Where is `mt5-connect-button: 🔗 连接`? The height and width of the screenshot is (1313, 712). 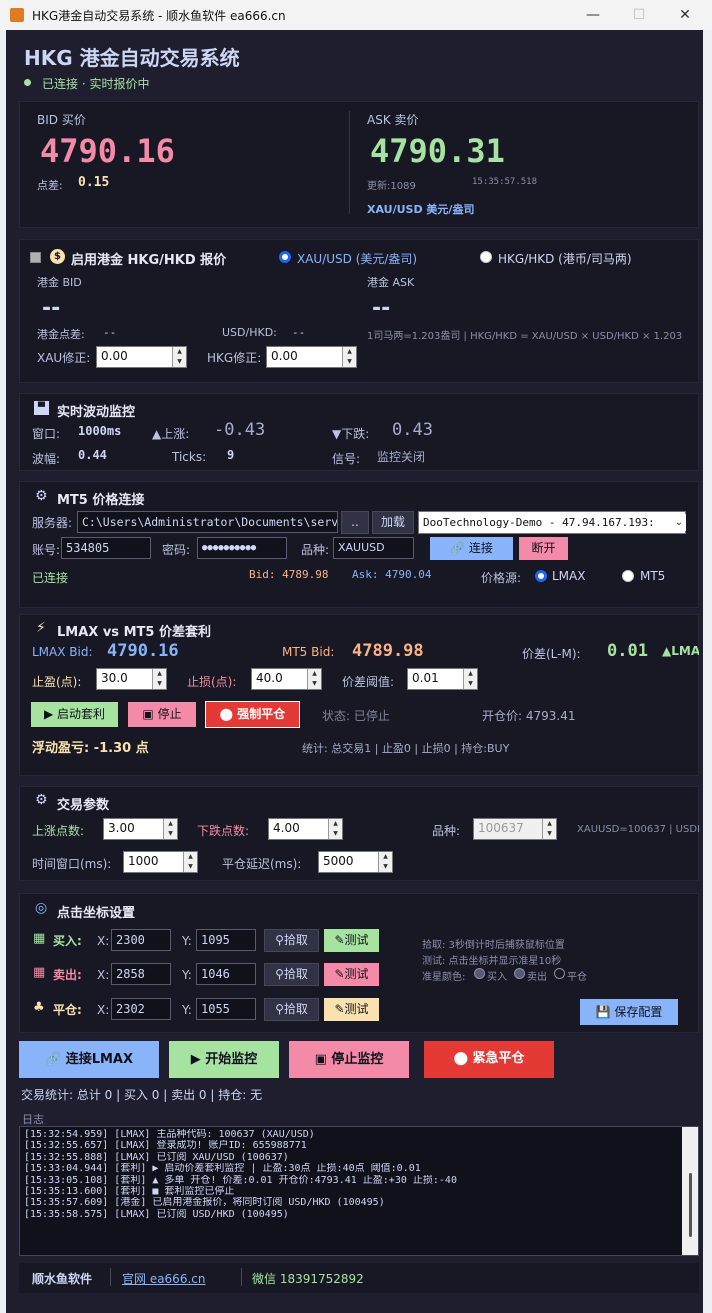
mt5-connect-button: 🔗 连接 is located at coordinates (471, 548).